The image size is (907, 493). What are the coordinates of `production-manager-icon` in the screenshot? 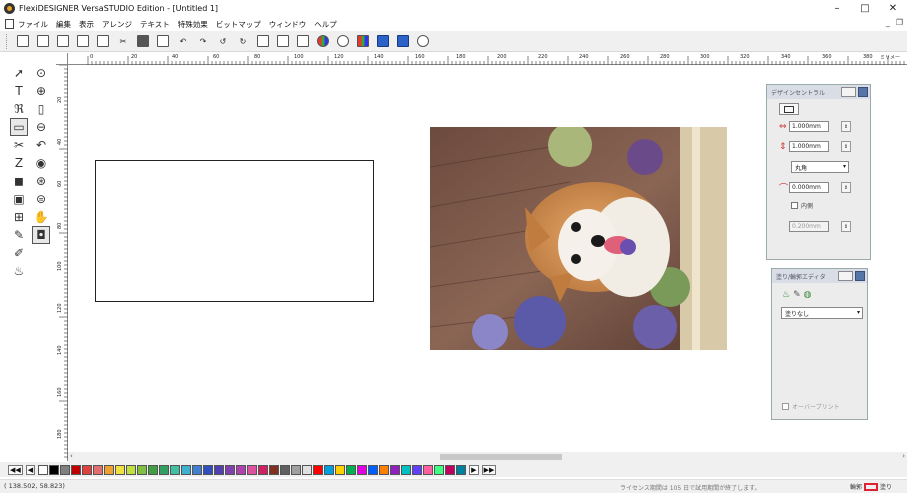 It's located at (403, 41).